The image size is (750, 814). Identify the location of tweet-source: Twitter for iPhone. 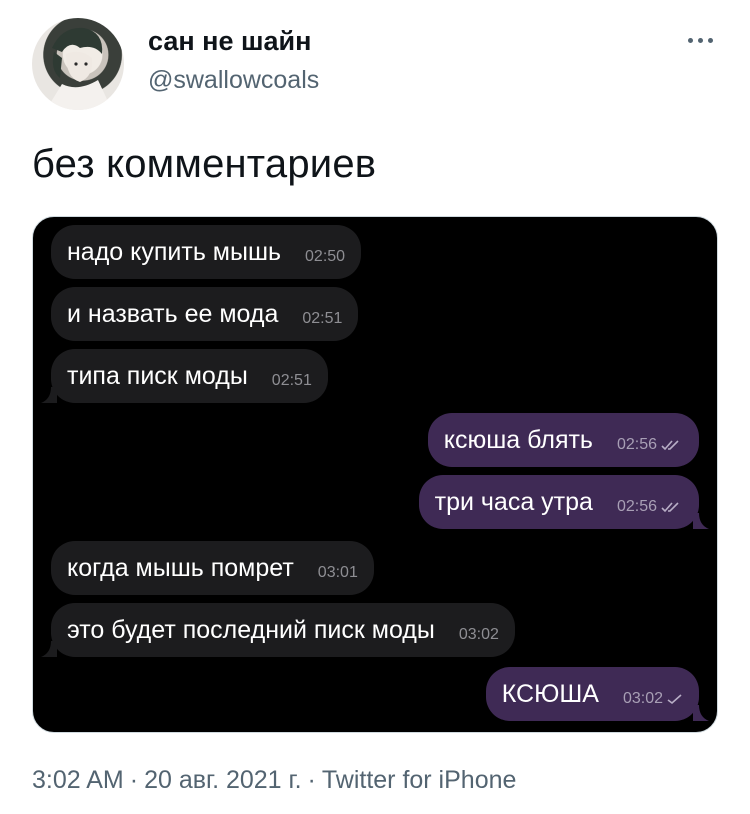
(419, 780).